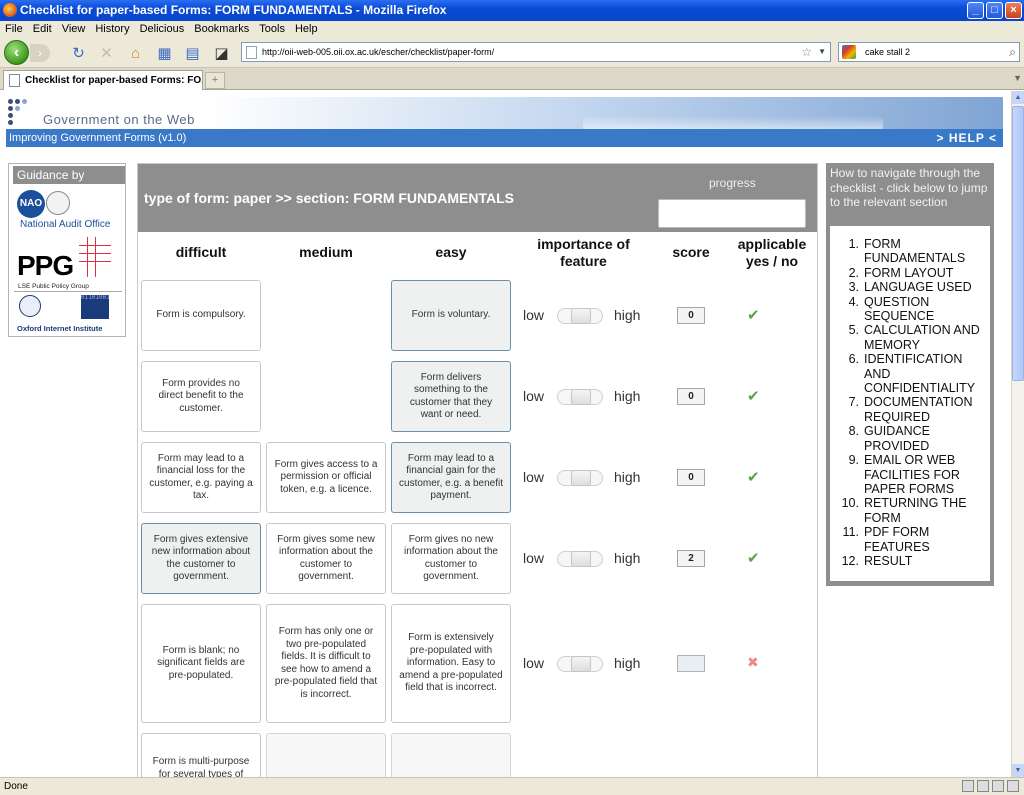 The height and width of the screenshot is (795, 1024). What do you see at coordinates (927, 474) in the screenshot?
I see `navigator-item-label: EMAIL OR WEB FACILITIES FOR PAPER FORMS` at bounding box center [927, 474].